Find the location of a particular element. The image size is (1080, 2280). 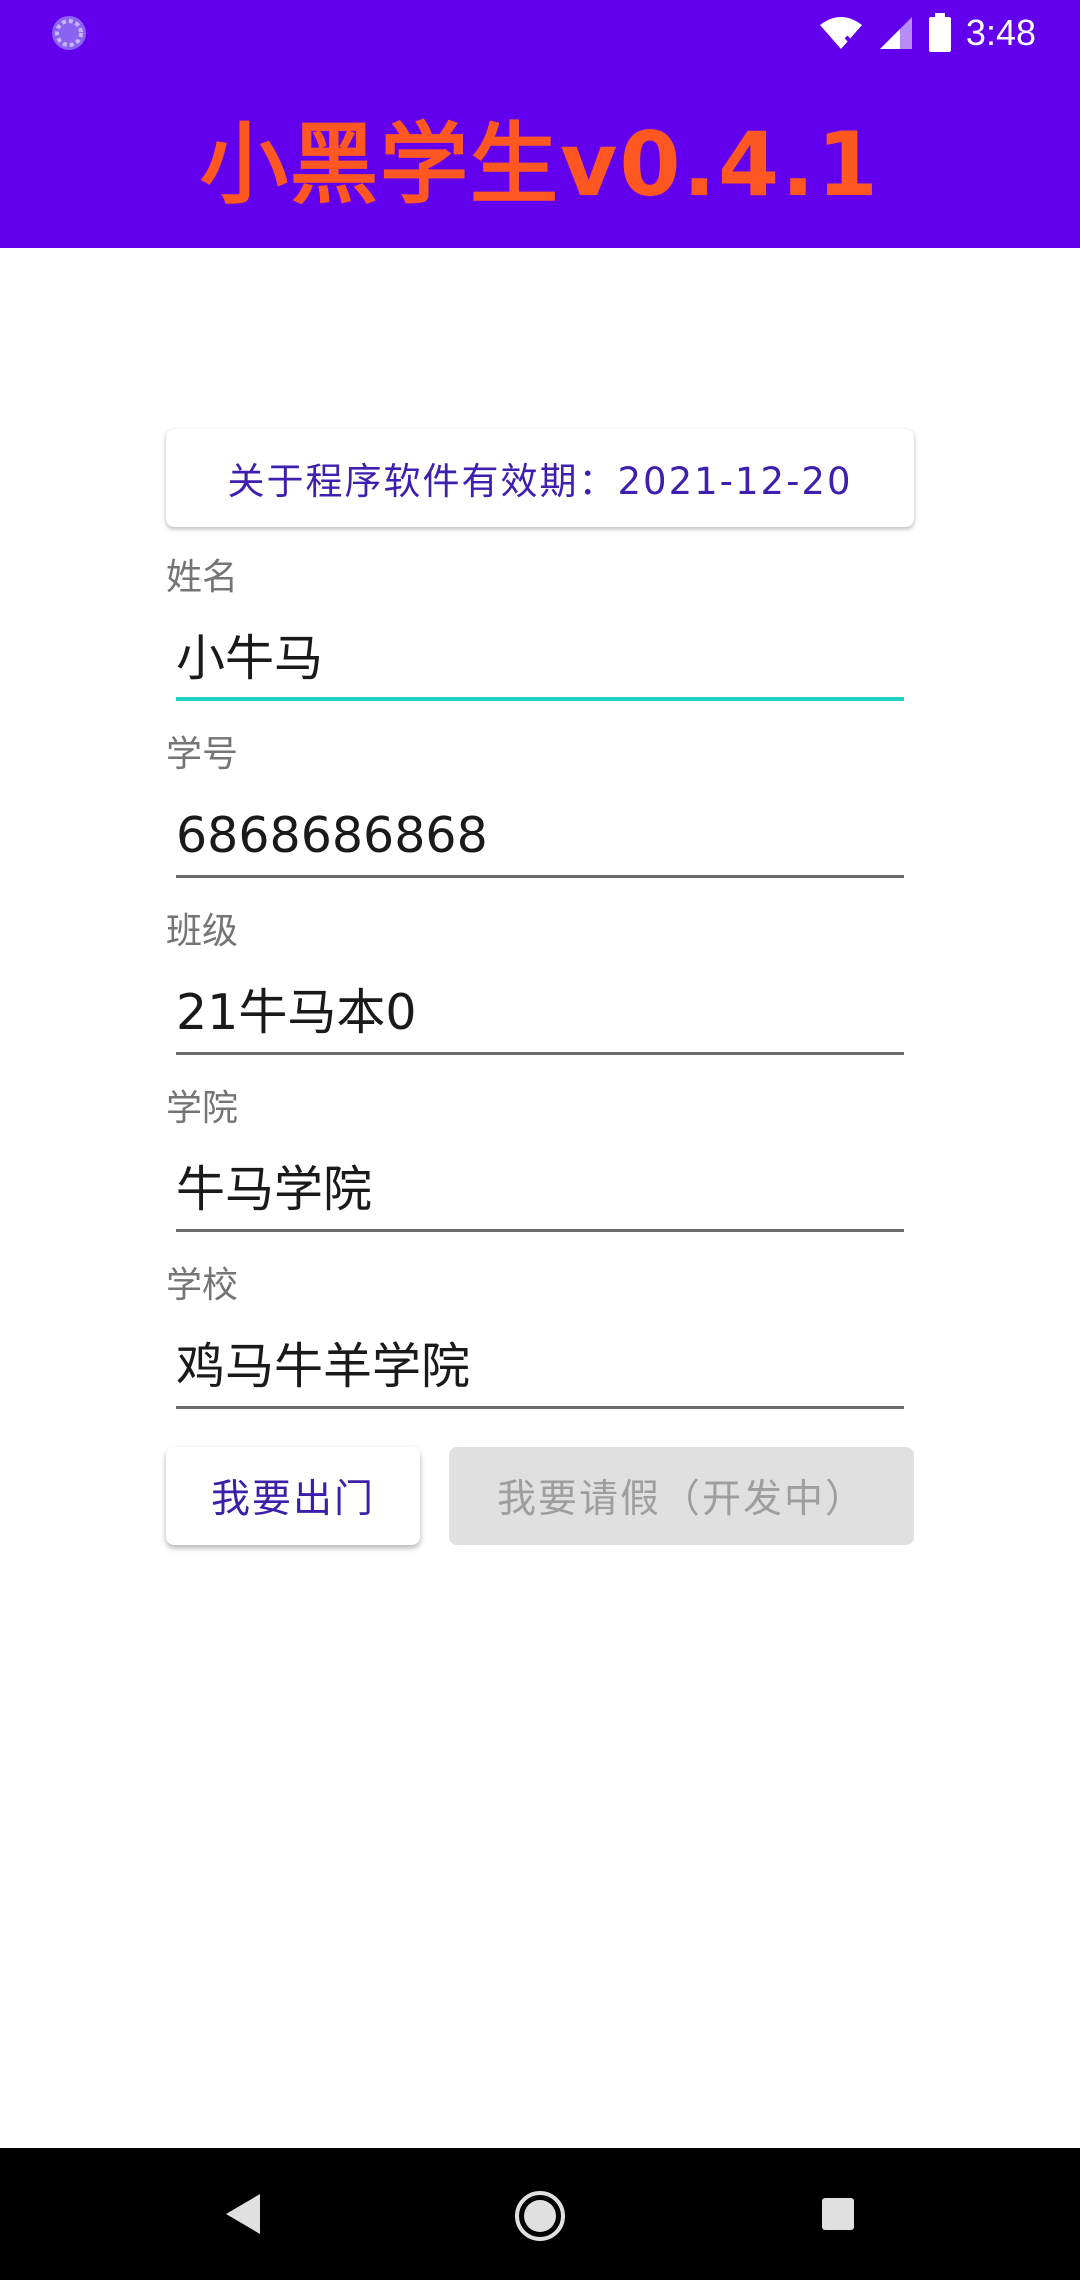

back-icon is located at coordinates (242, 2214).